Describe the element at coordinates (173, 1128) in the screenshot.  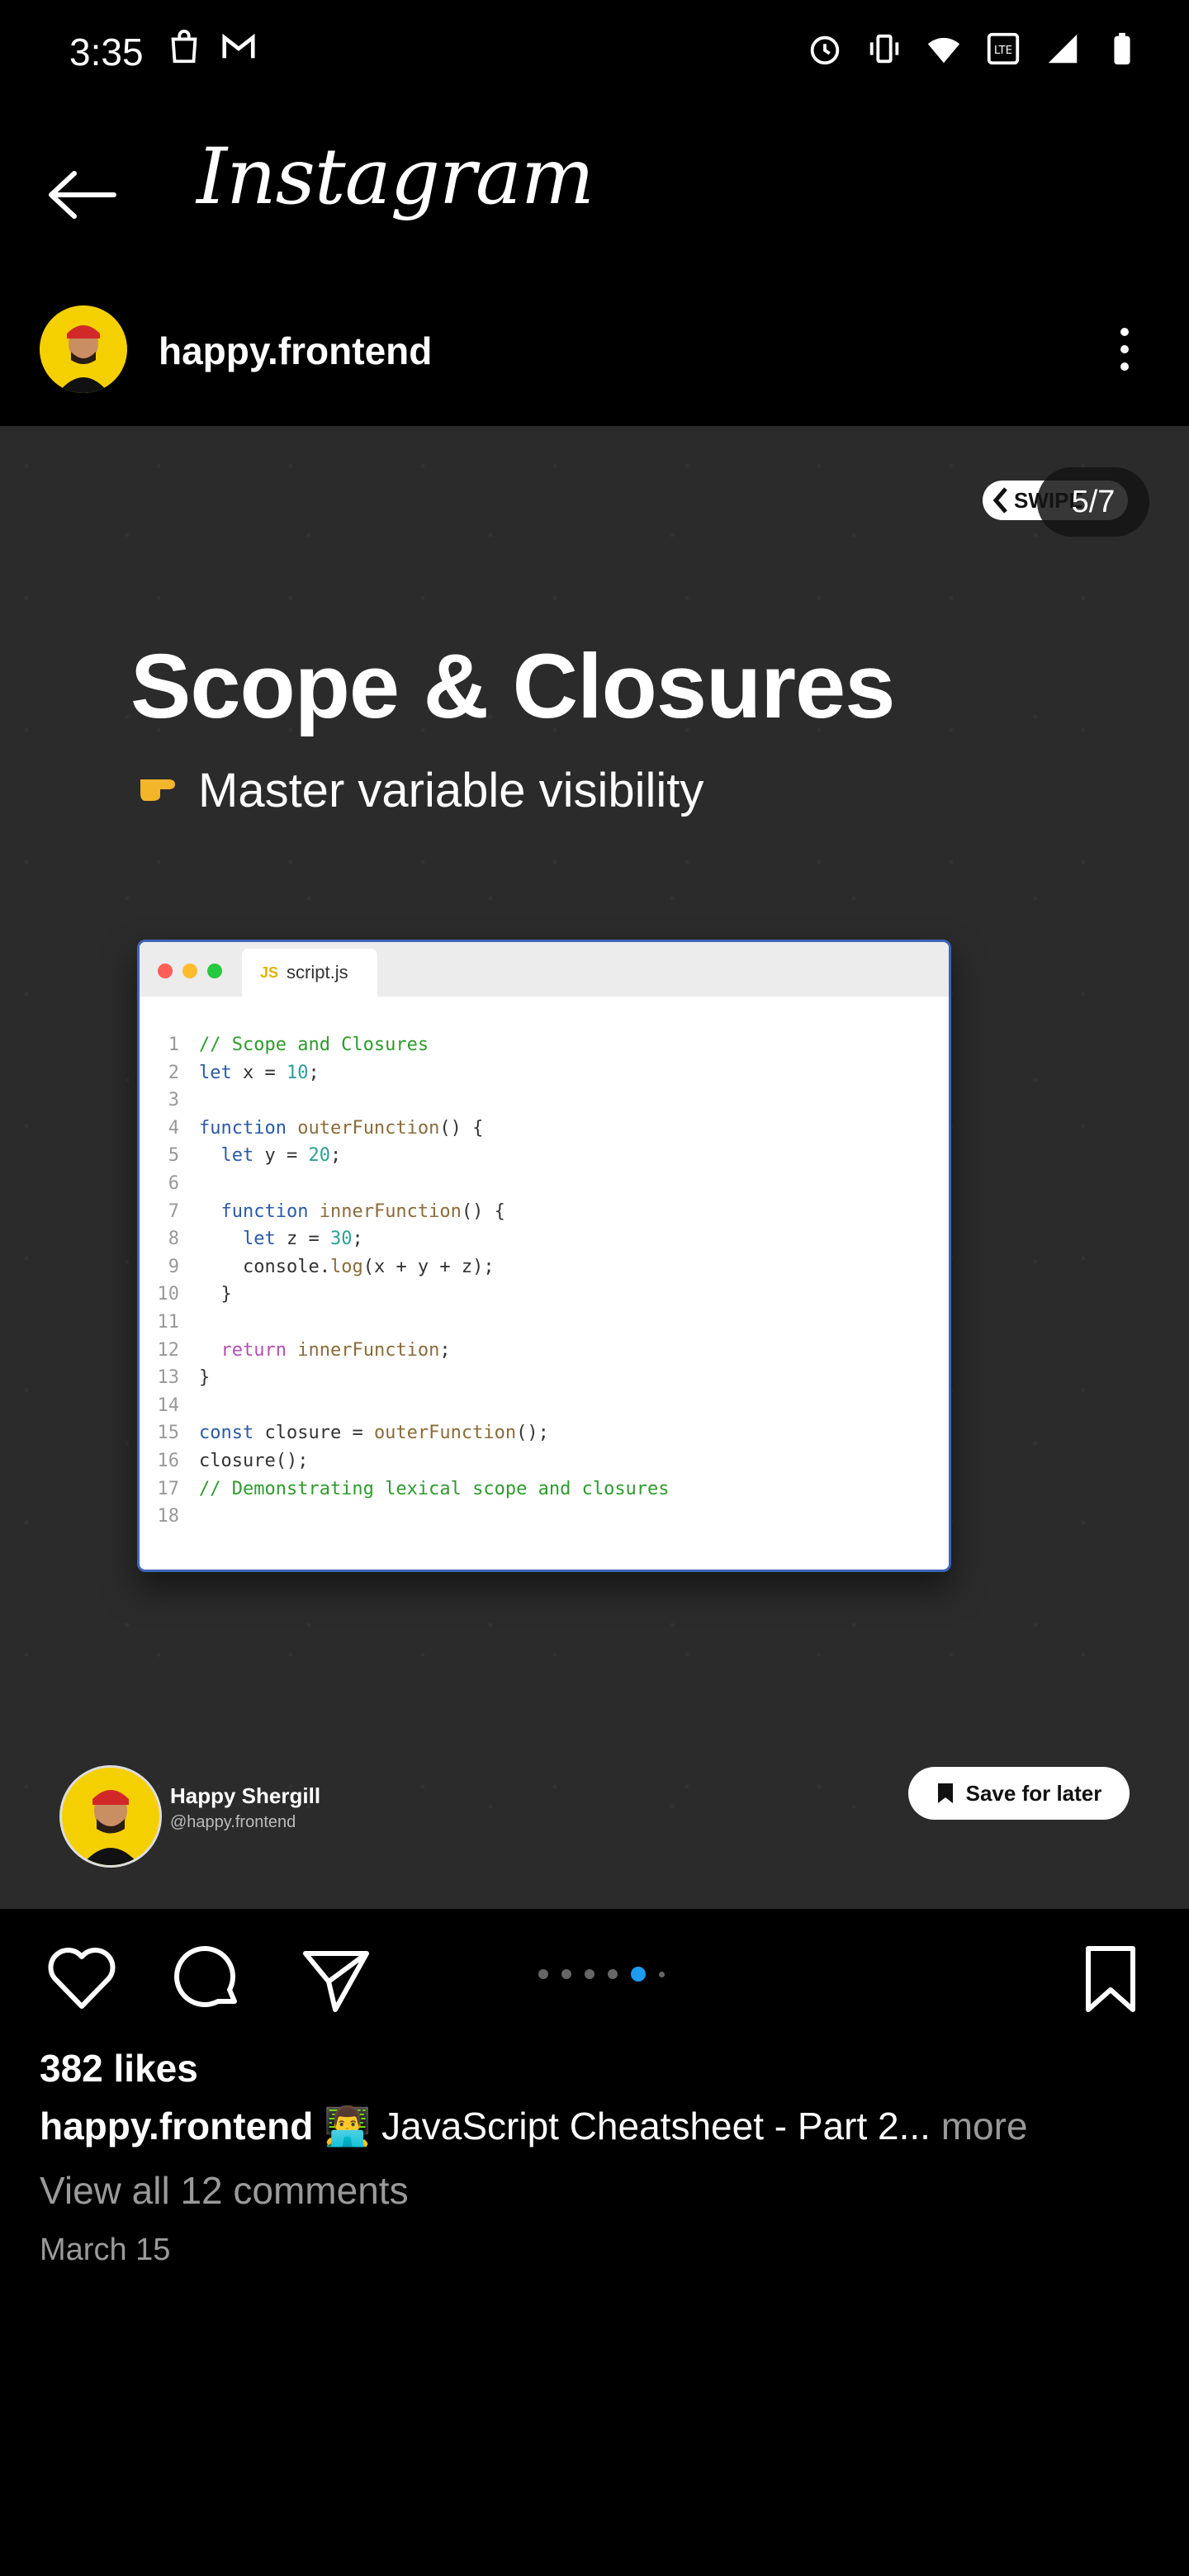
I see `line-number: 4` at that location.